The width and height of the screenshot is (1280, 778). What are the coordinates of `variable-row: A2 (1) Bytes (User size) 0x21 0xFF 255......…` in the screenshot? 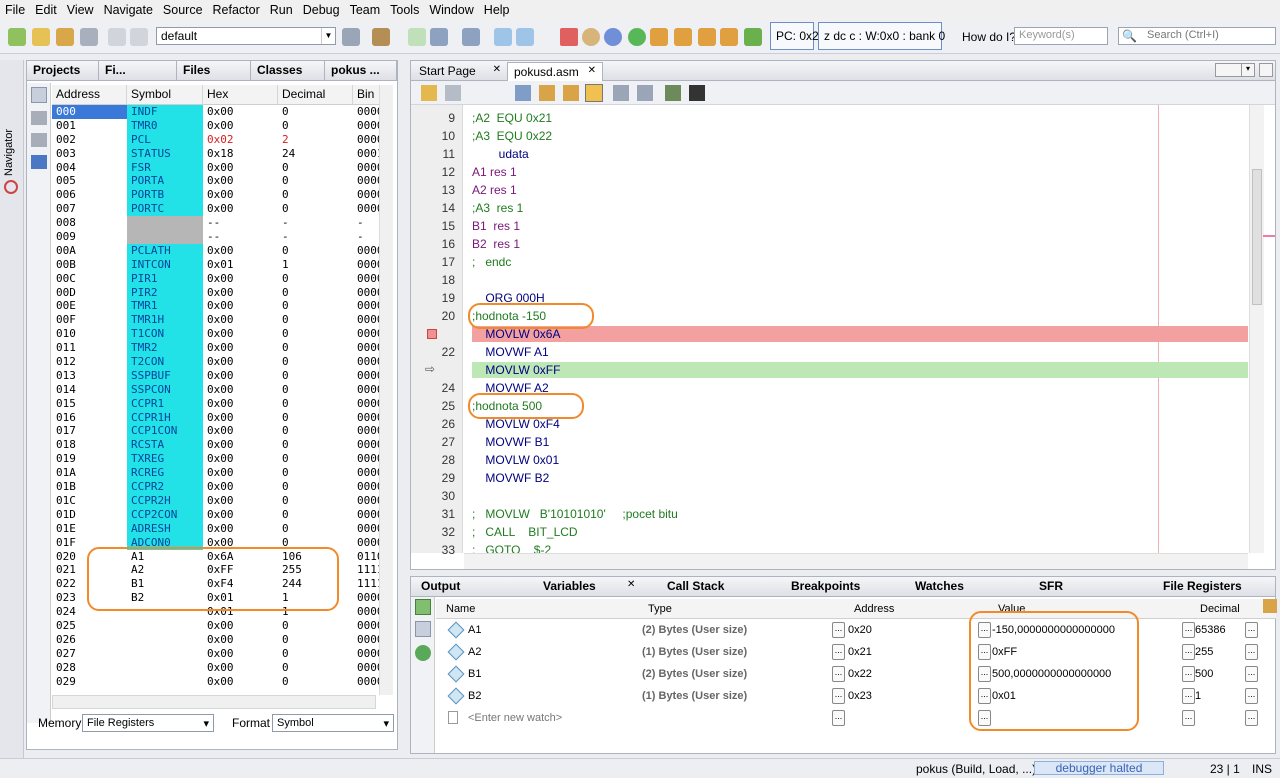 It's located at (856, 652).